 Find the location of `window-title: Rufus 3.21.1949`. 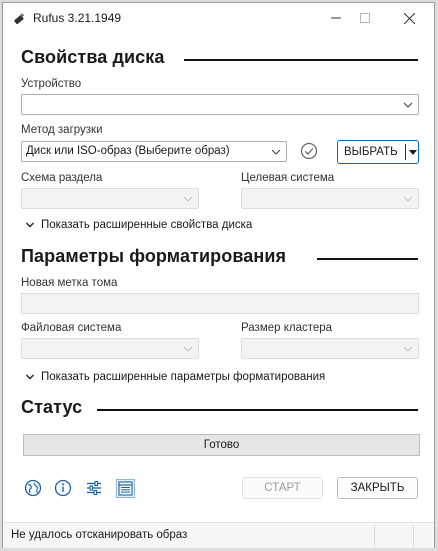

window-title: Rufus 3.21.1949 is located at coordinates (77, 18).